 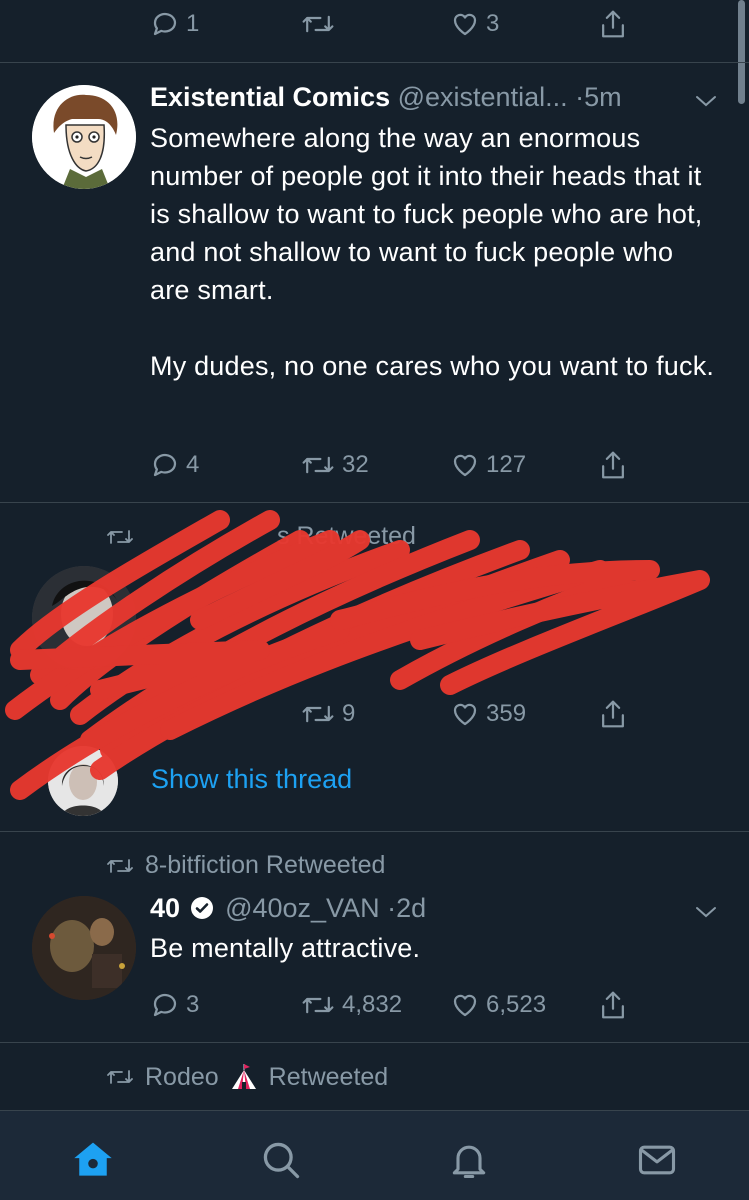 What do you see at coordinates (193, 464) in the screenshot?
I see `reply-count: 4` at bounding box center [193, 464].